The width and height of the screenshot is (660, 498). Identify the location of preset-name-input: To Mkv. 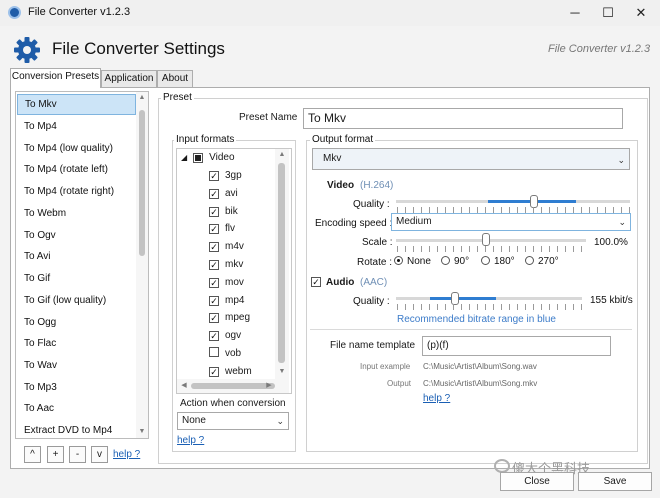
(463, 118).